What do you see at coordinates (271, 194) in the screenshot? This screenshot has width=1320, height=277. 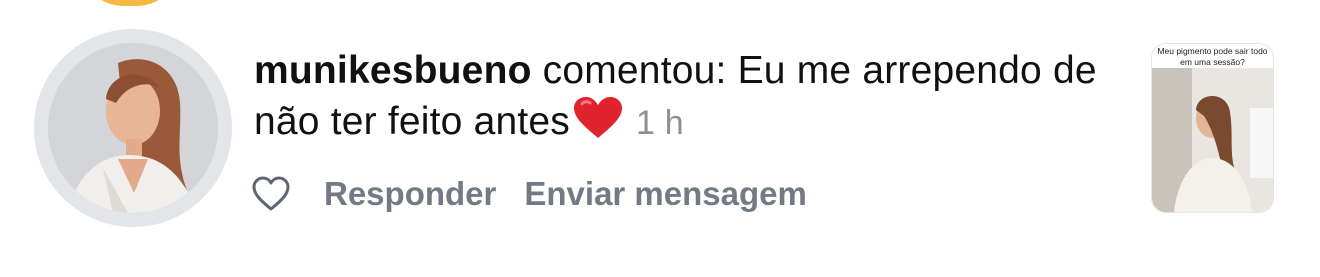 I see `heart-outline-icon` at bounding box center [271, 194].